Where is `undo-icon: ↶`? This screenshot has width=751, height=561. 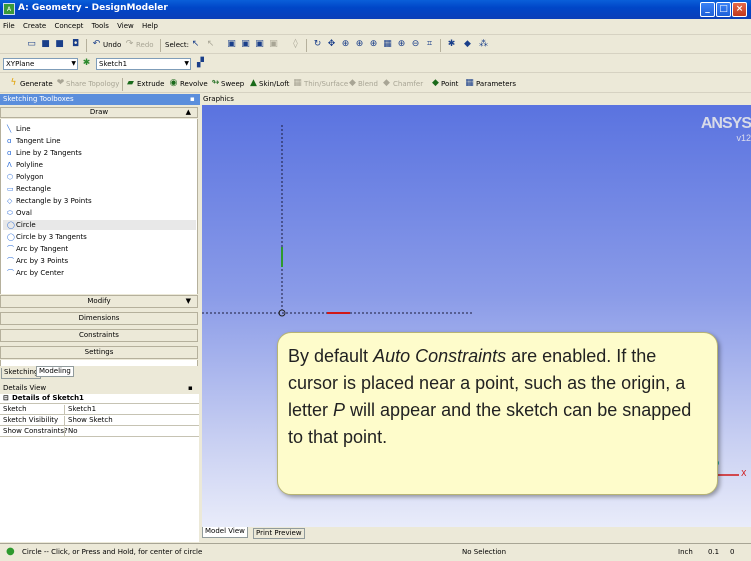
undo-icon: ↶ is located at coordinates (96, 44).